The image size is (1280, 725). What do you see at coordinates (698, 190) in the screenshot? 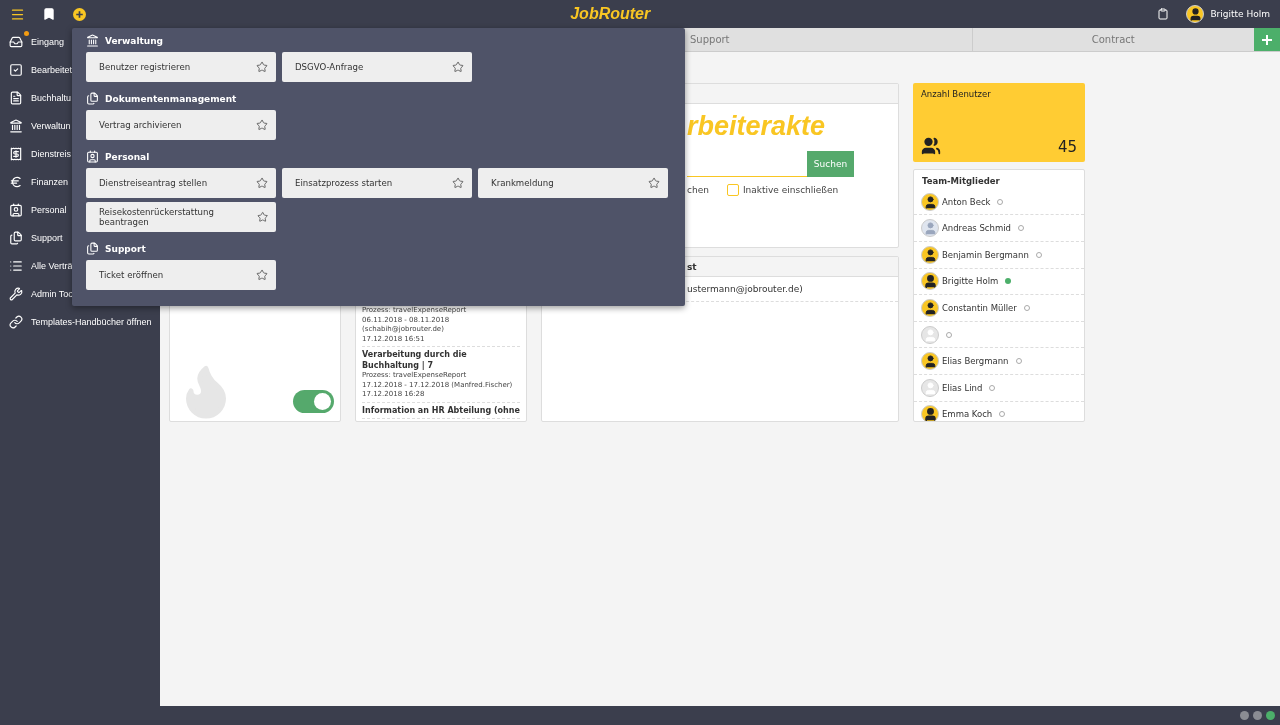
I see `option-label: chen` at bounding box center [698, 190].